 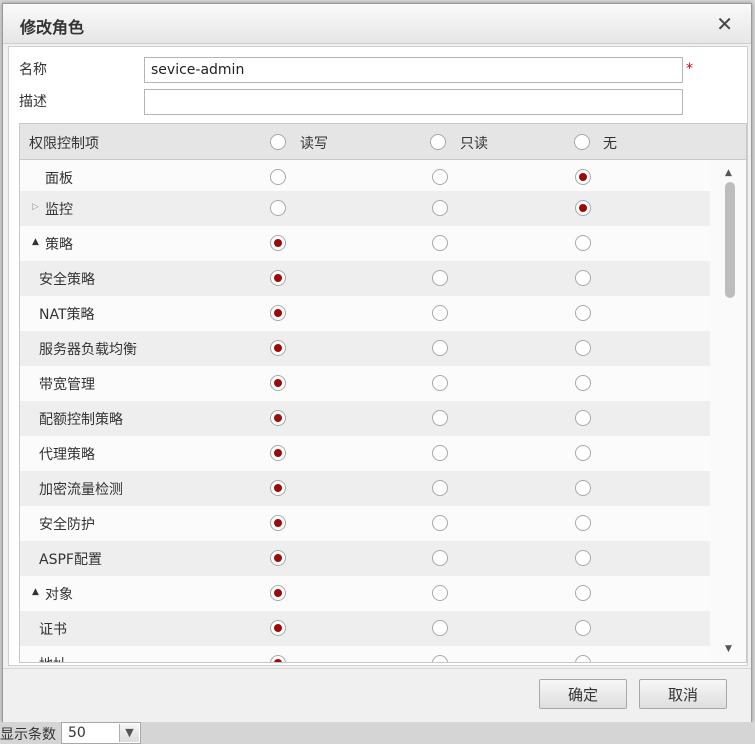 I want to click on scroll-up-icon: ▲, so click(x=728, y=173).